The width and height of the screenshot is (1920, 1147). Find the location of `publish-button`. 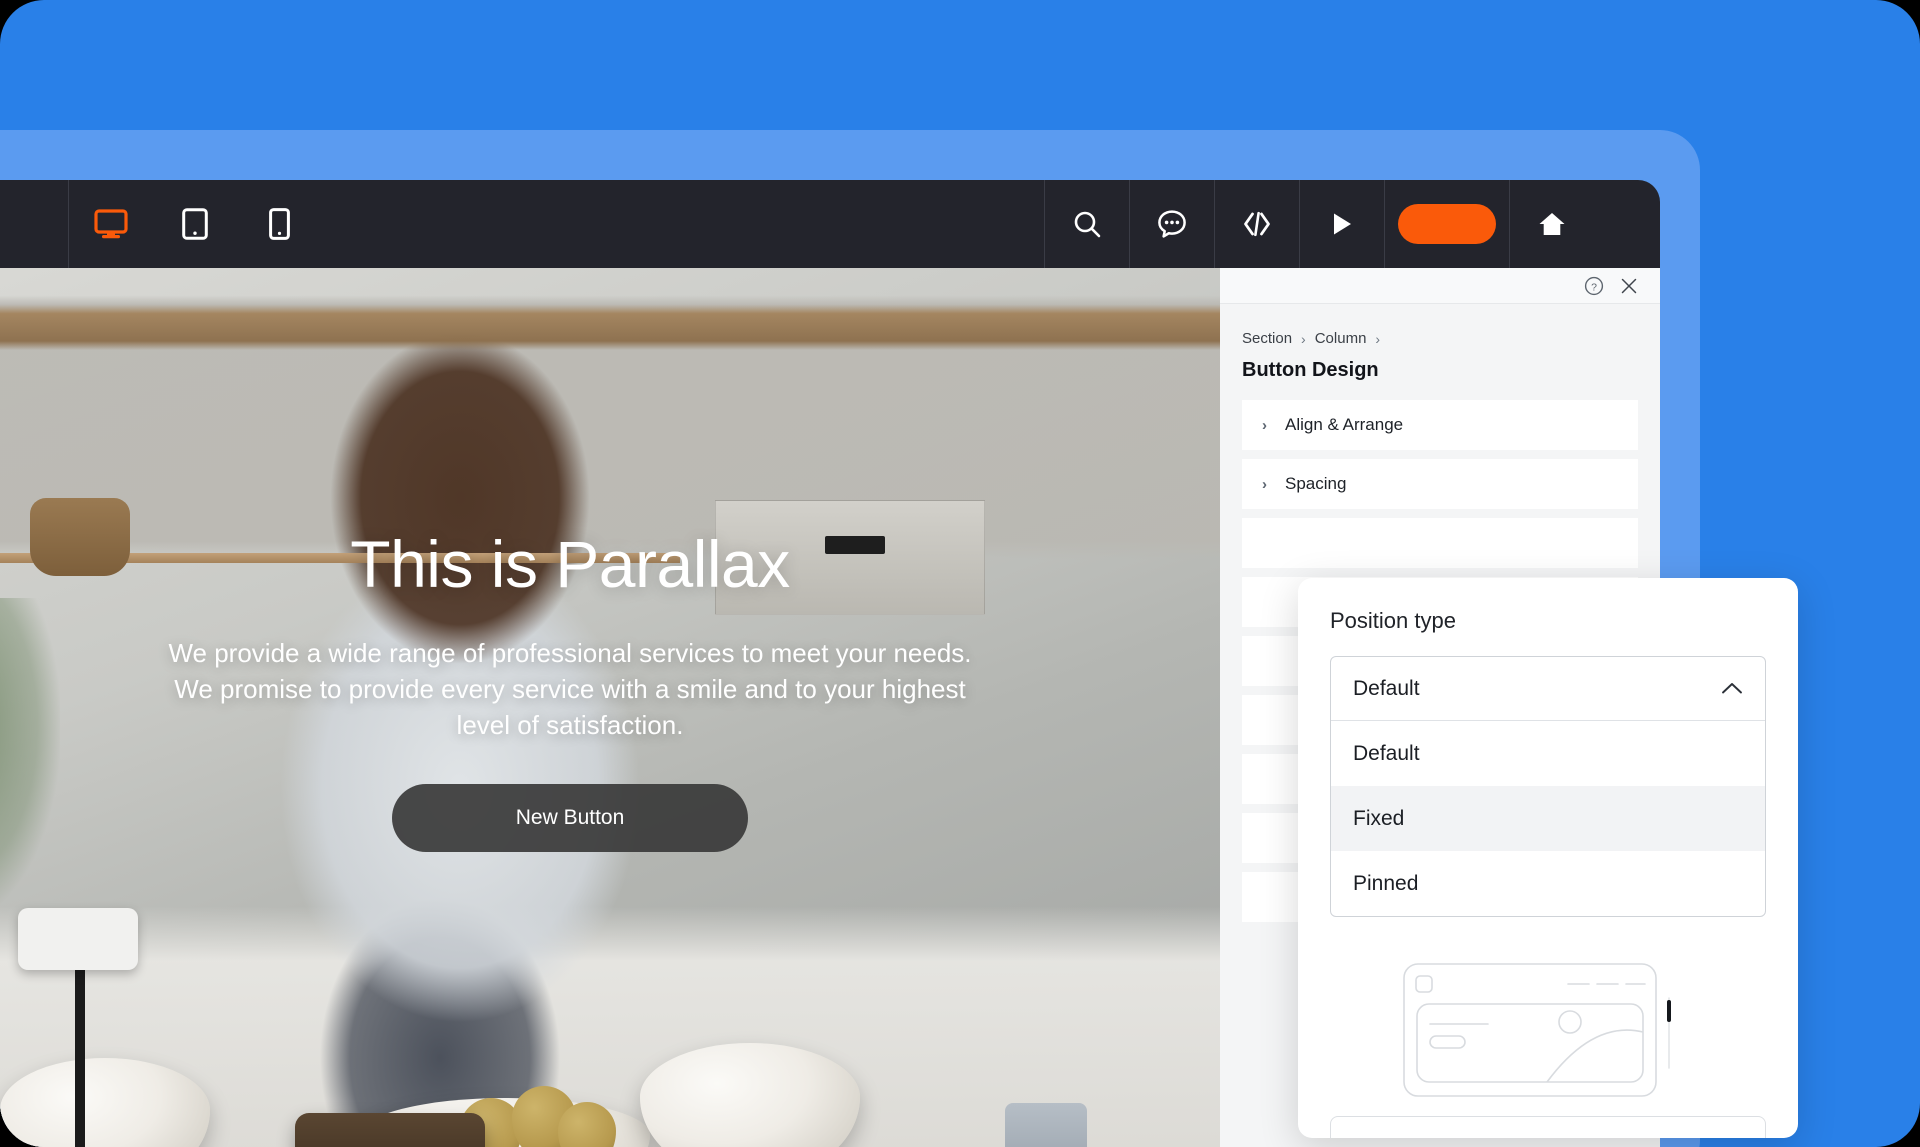

publish-button is located at coordinates (1447, 224).